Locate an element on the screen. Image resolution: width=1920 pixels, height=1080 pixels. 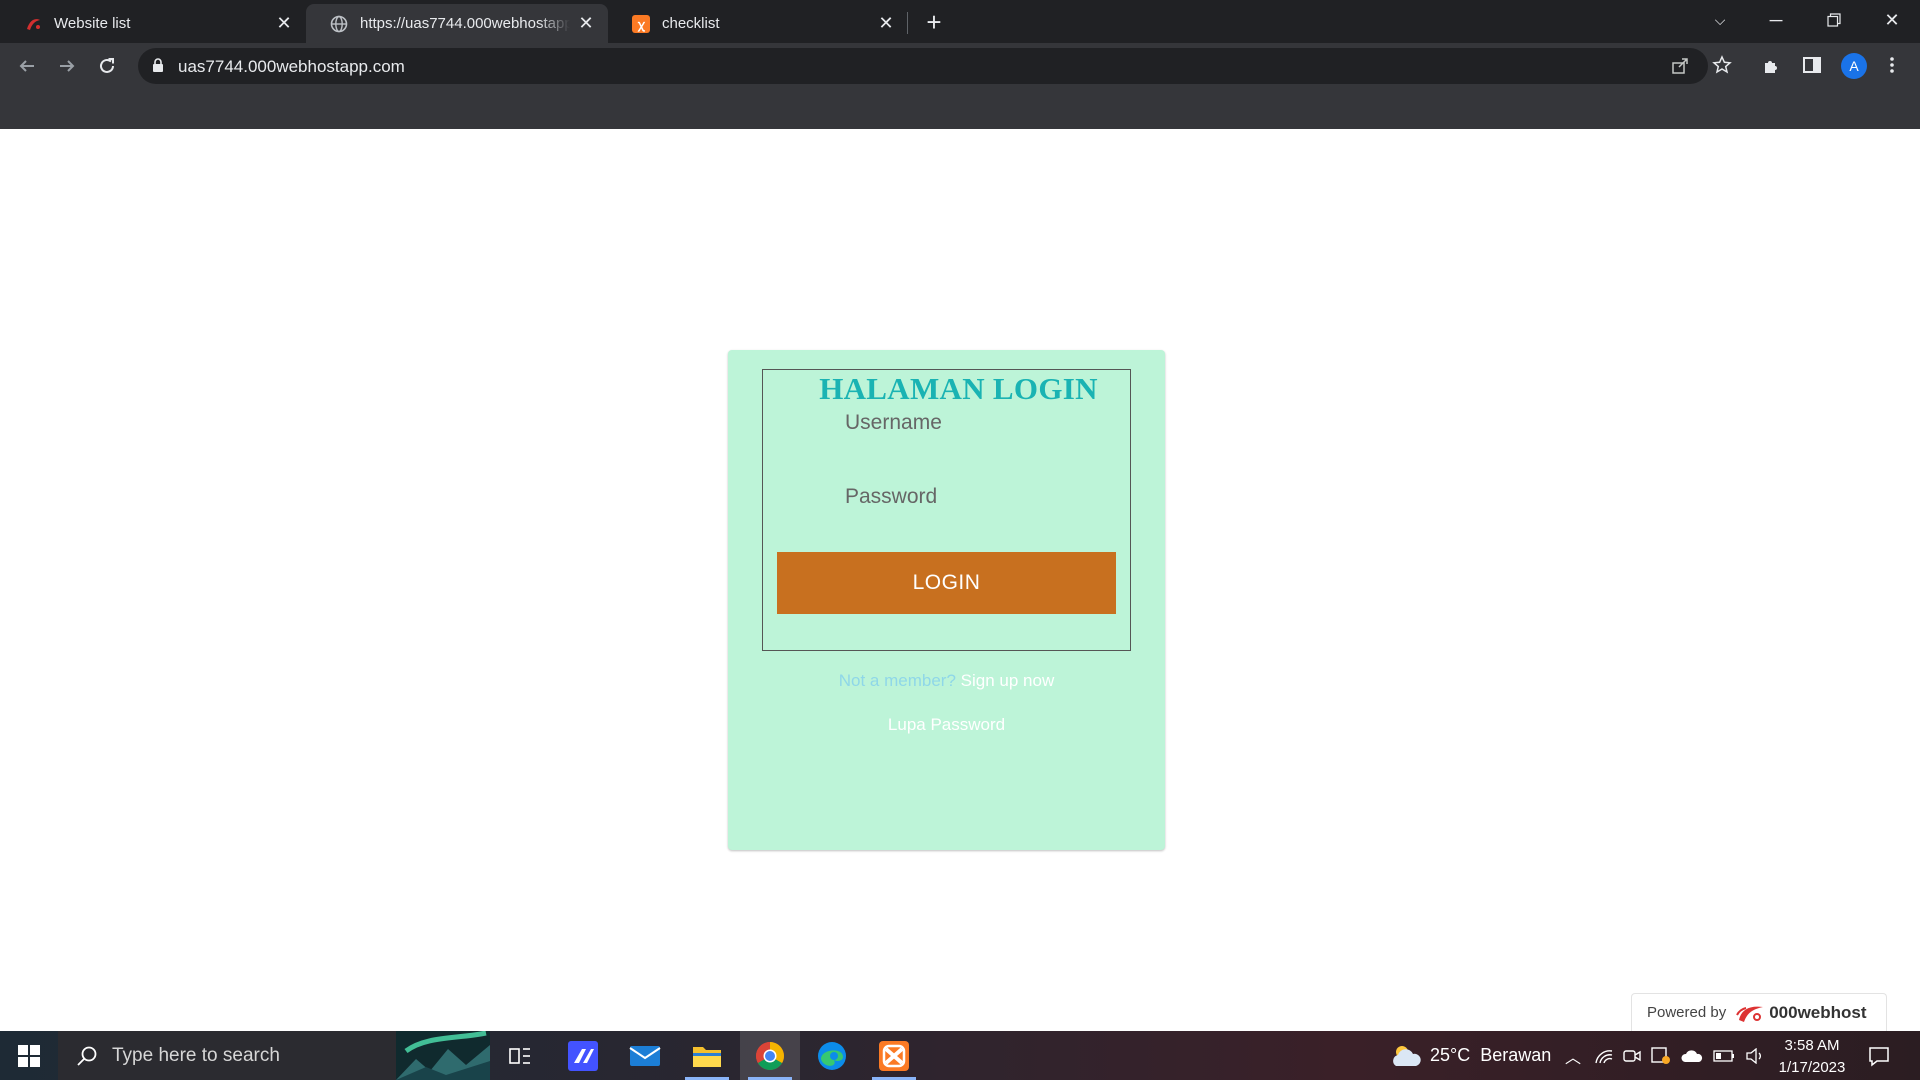
side-panel-icon is located at coordinates (1812, 65).